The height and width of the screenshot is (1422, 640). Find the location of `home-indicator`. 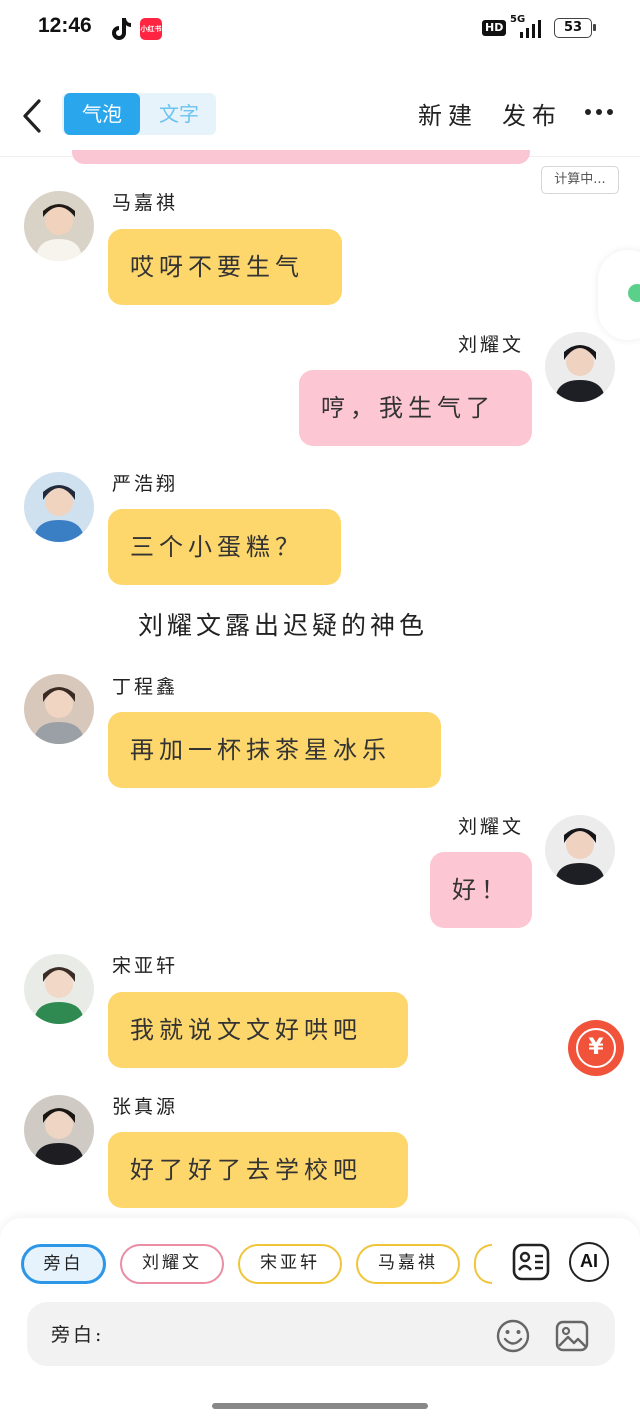

home-indicator is located at coordinates (320, 1406).